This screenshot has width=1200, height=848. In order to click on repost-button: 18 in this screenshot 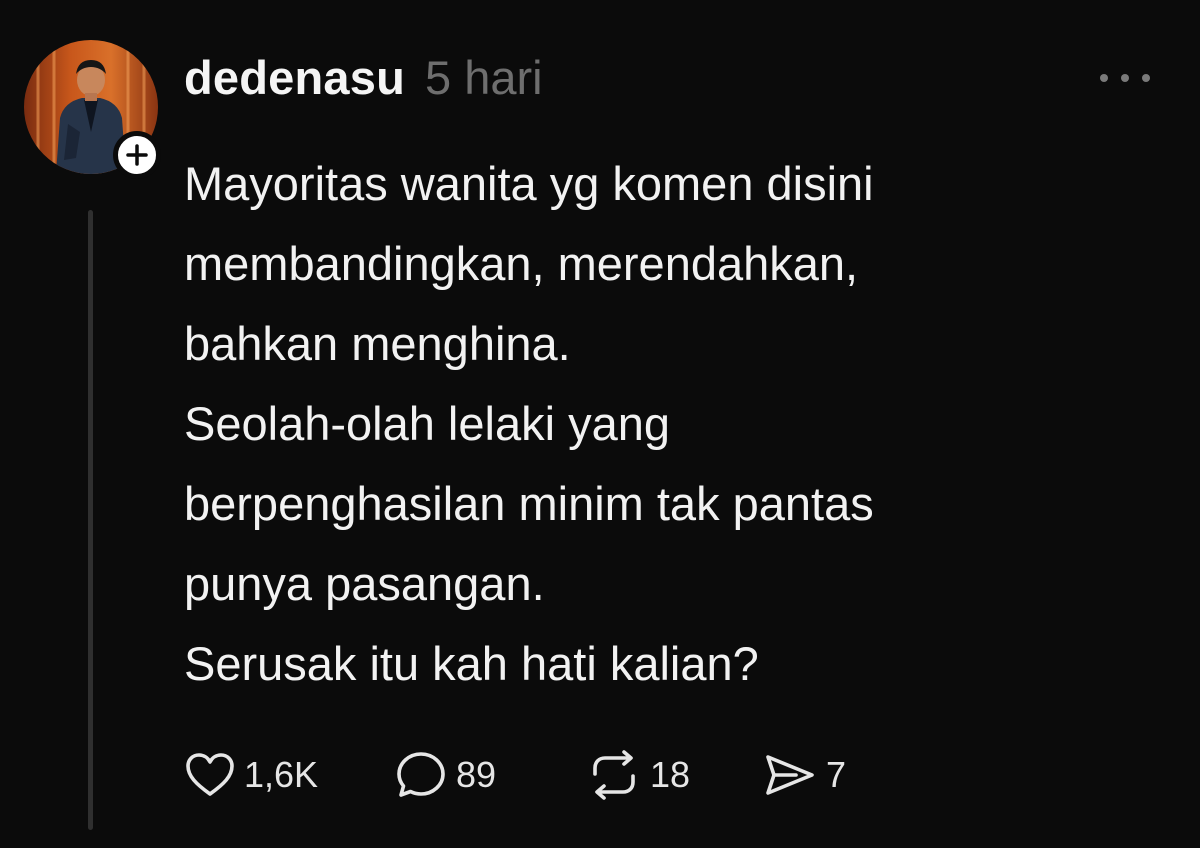, I will do `click(674, 775)`.